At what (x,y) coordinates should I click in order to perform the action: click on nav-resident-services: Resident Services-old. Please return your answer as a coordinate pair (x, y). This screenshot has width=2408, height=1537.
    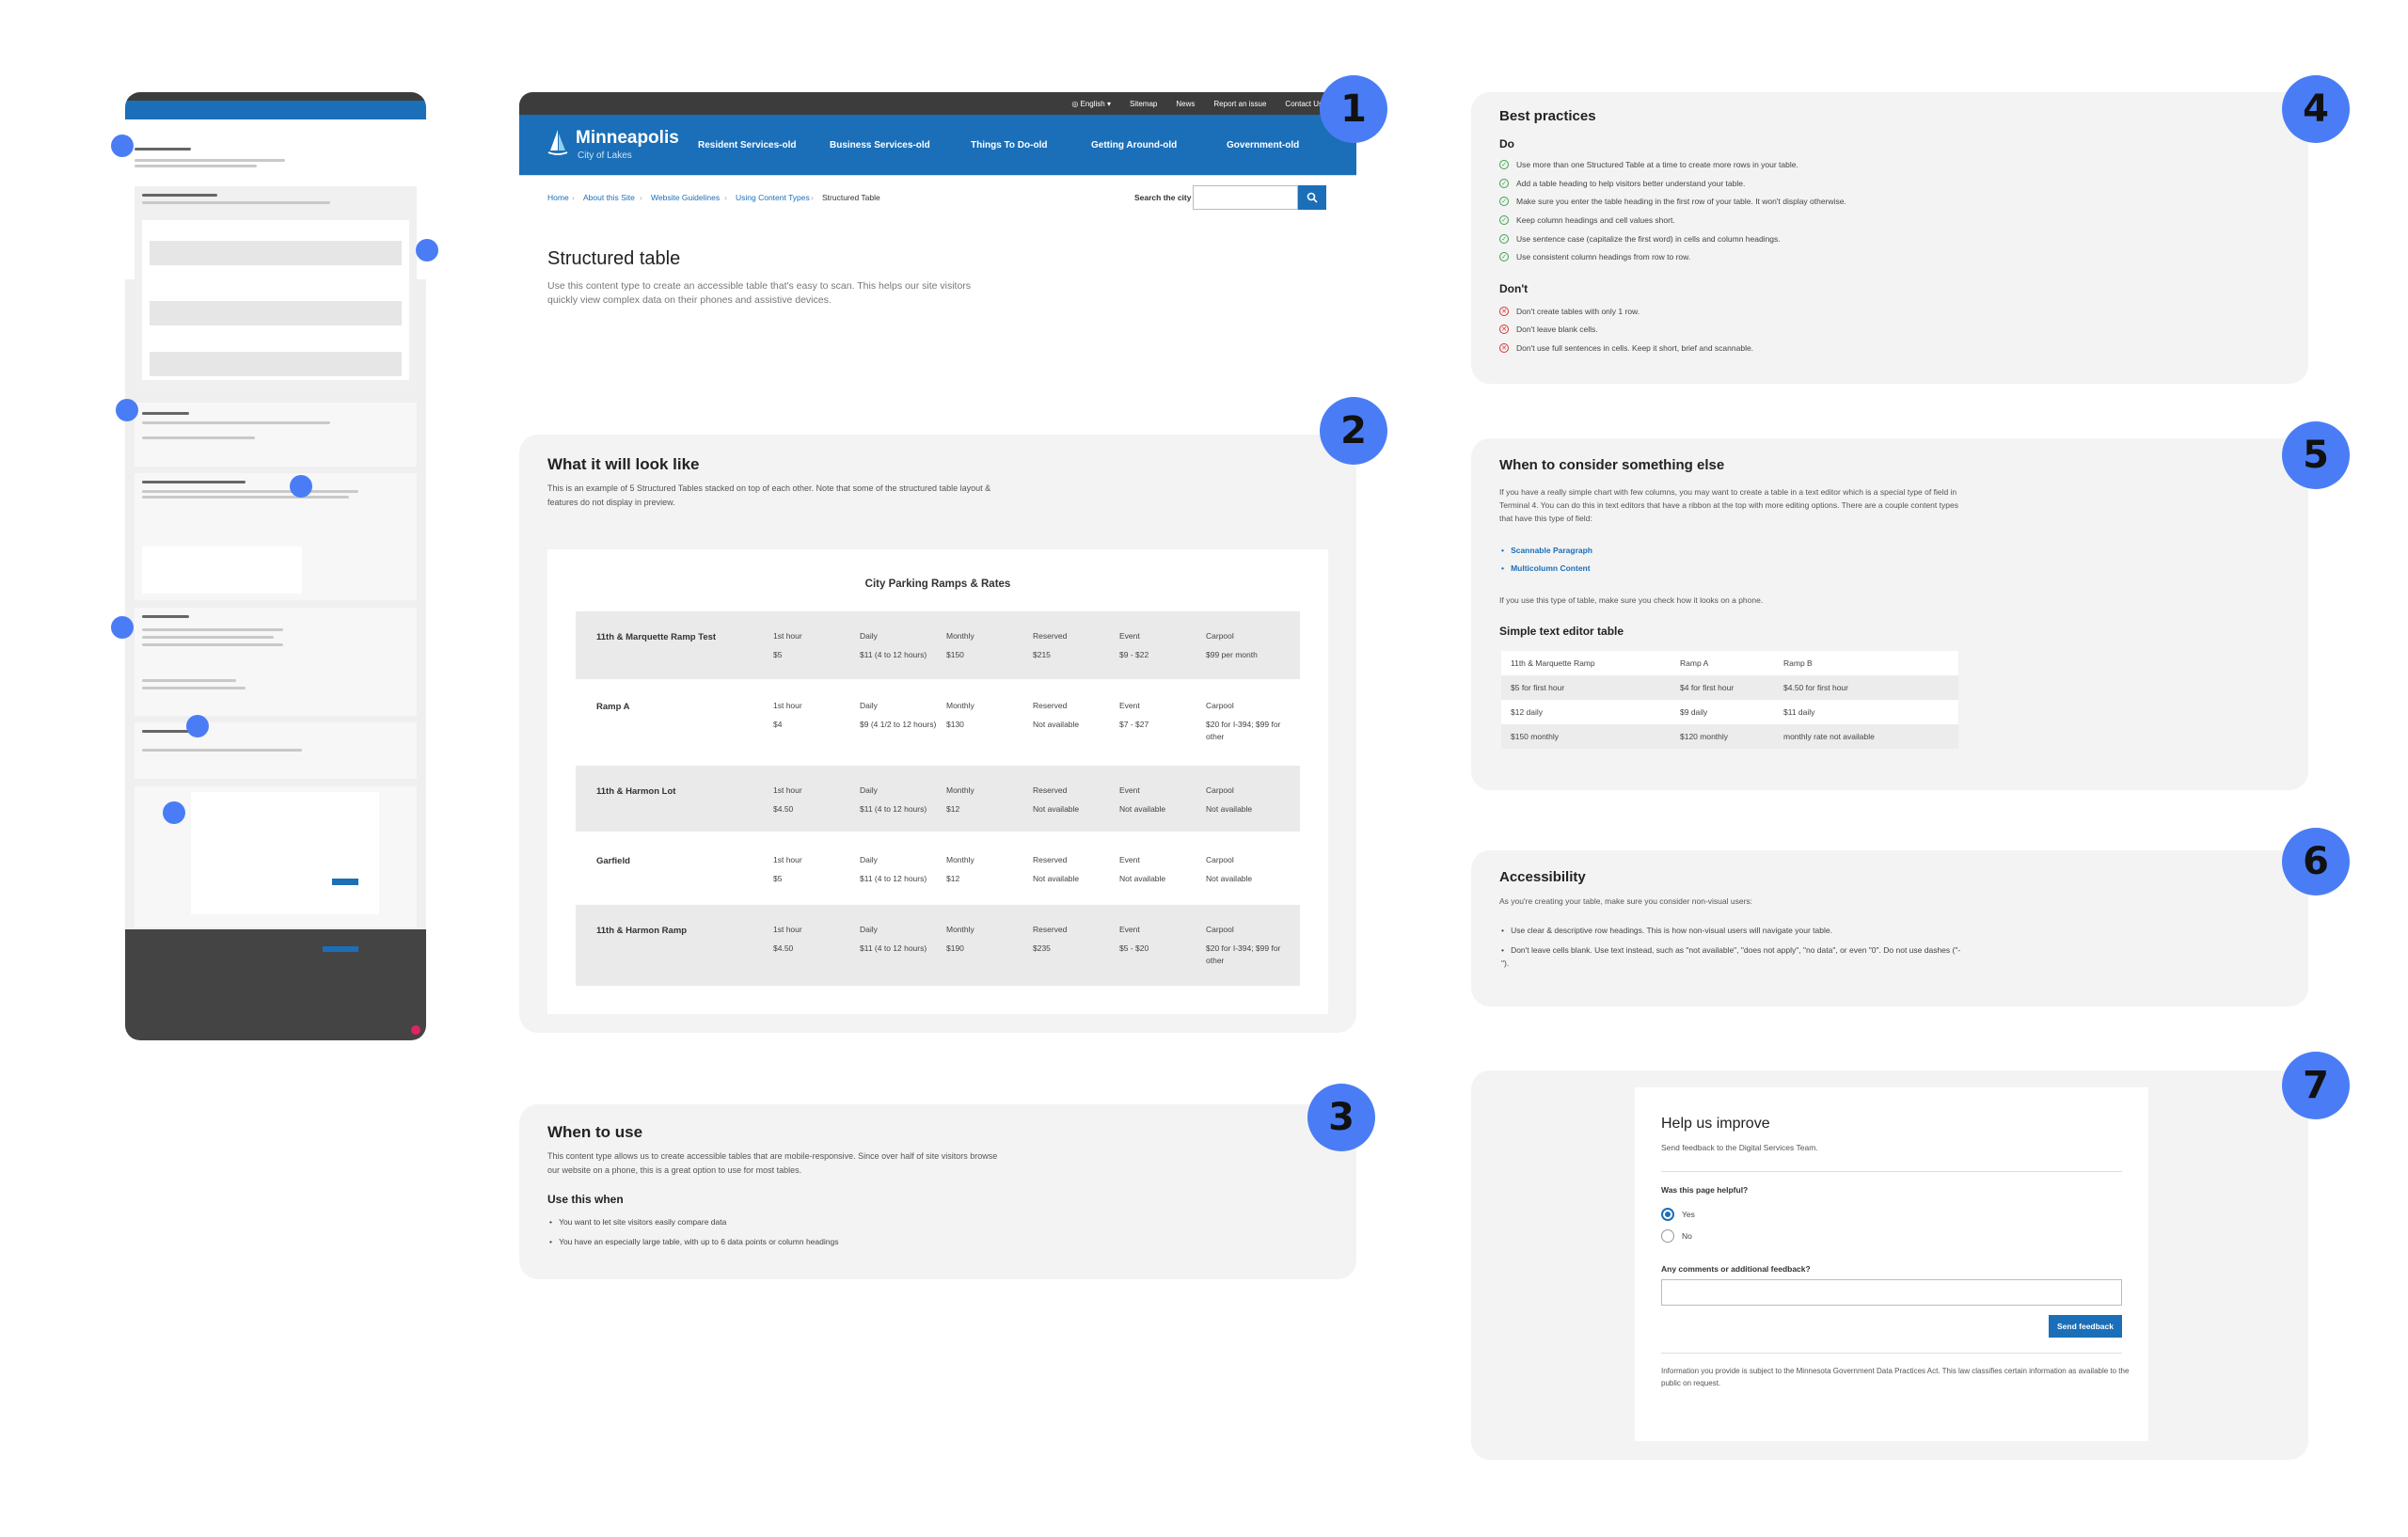
    Looking at the image, I should click on (747, 145).